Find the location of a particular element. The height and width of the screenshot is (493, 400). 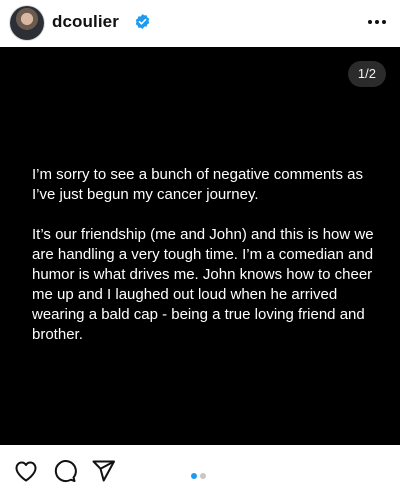

verified-badge-icon is located at coordinates (142, 21).